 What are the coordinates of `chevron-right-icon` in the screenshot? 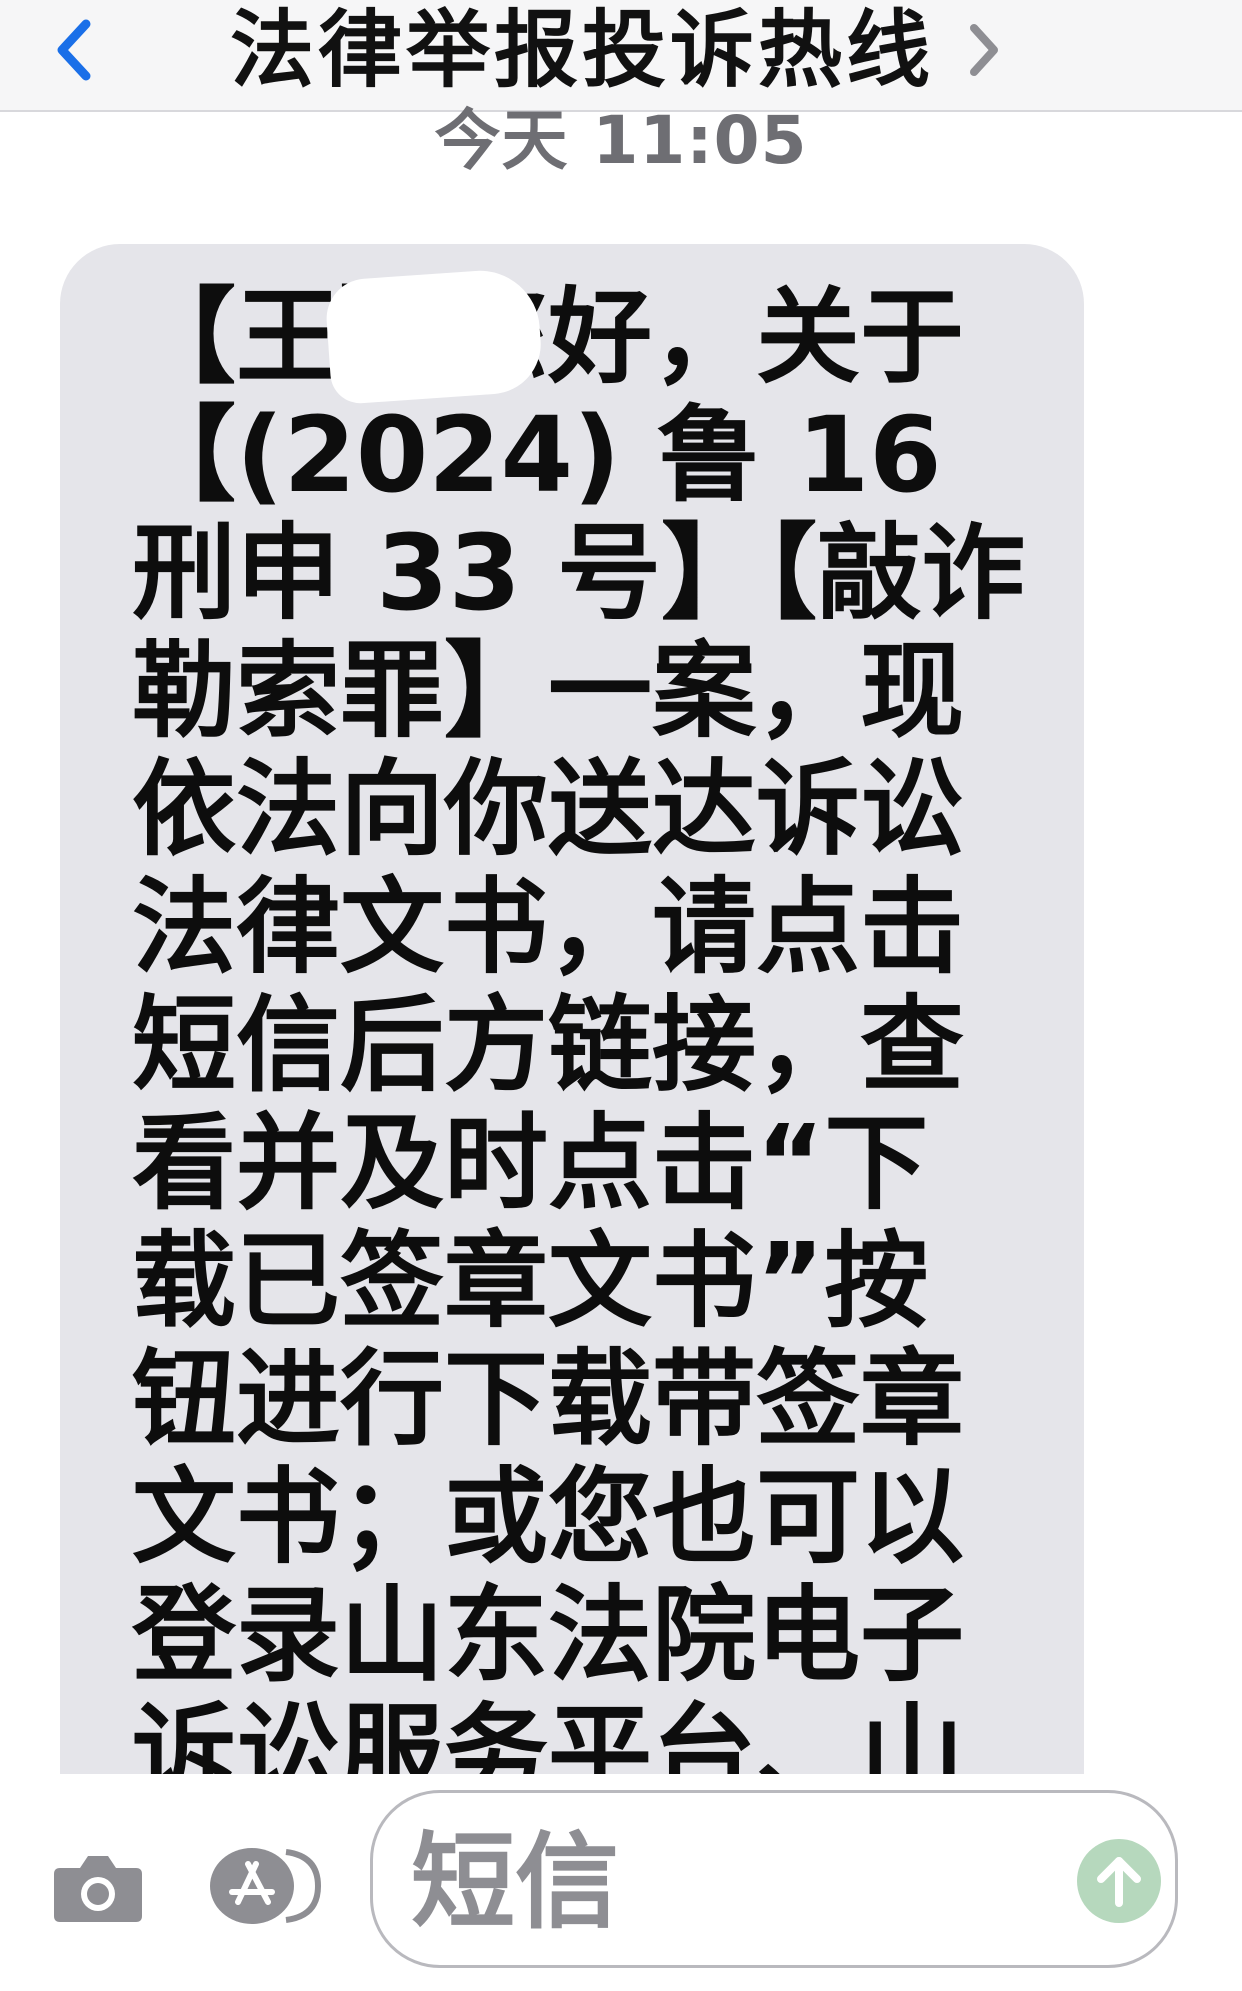 It's located at (984, 50).